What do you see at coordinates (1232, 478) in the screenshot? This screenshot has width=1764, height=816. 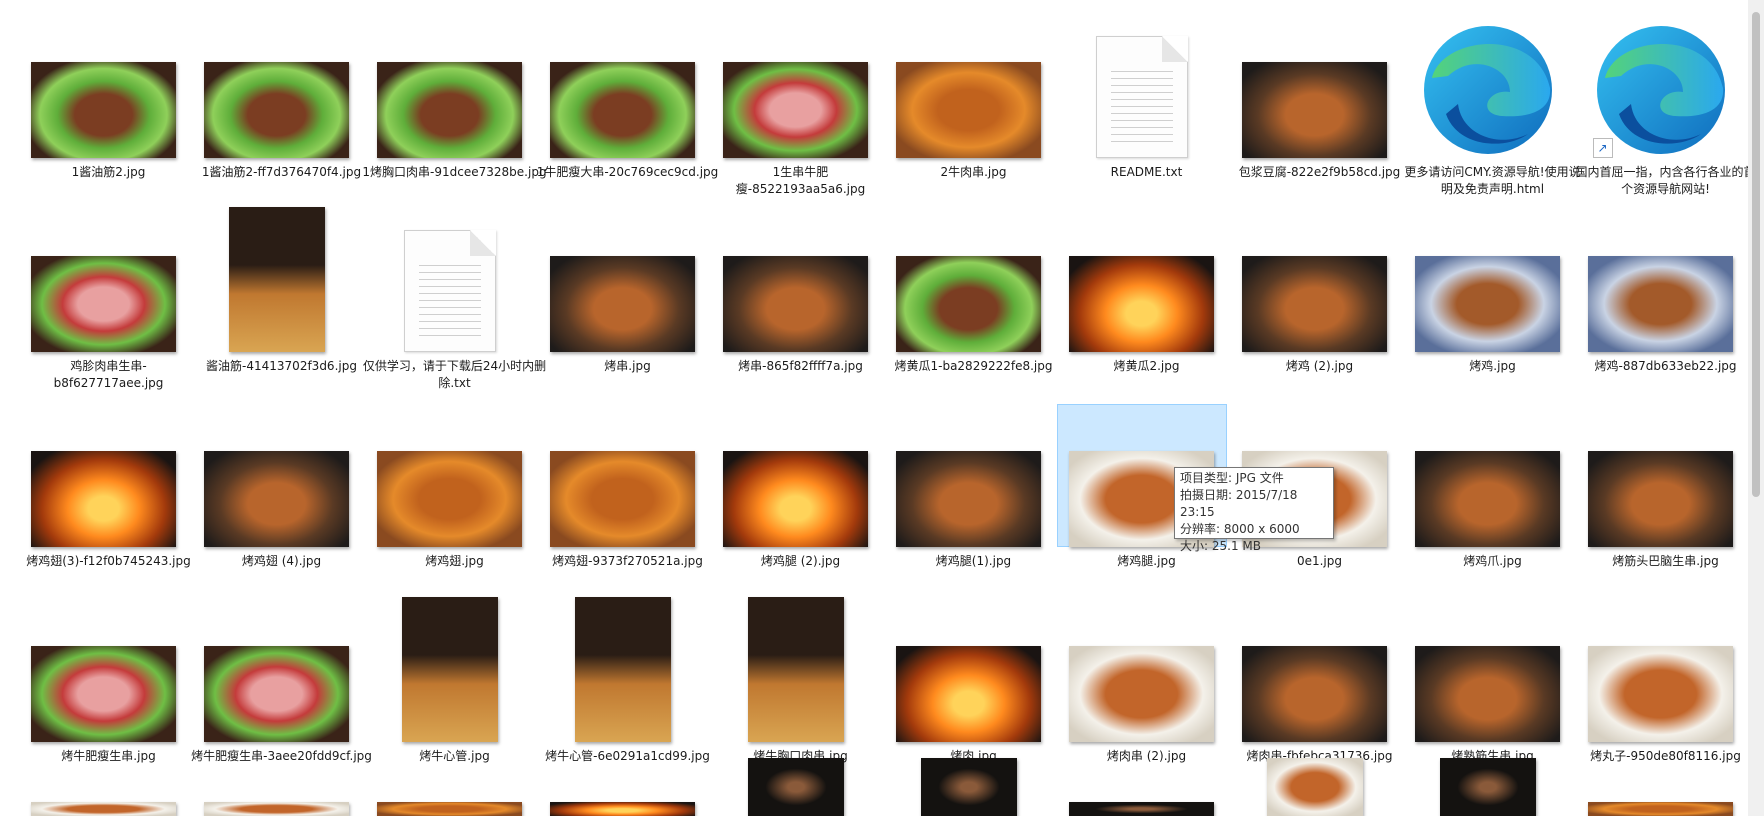 I see `tooltip-type: 项目类型: JPG 文件` at bounding box center [1232, 478].